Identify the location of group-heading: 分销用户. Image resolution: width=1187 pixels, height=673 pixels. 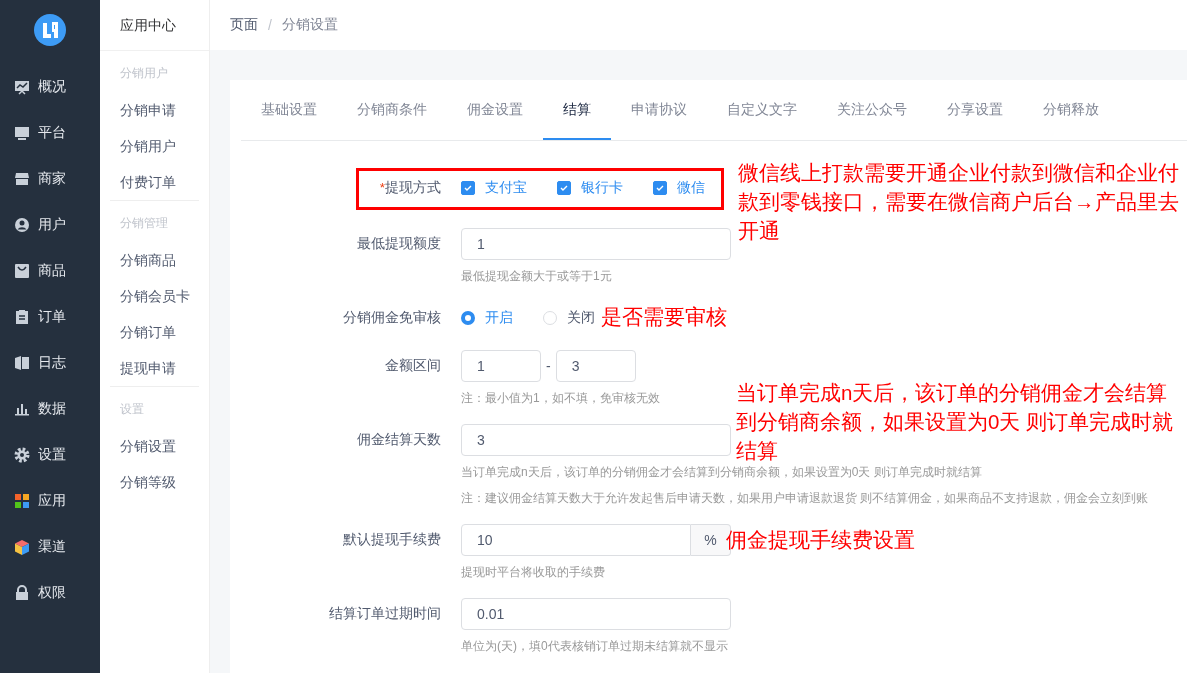
(144, 73).